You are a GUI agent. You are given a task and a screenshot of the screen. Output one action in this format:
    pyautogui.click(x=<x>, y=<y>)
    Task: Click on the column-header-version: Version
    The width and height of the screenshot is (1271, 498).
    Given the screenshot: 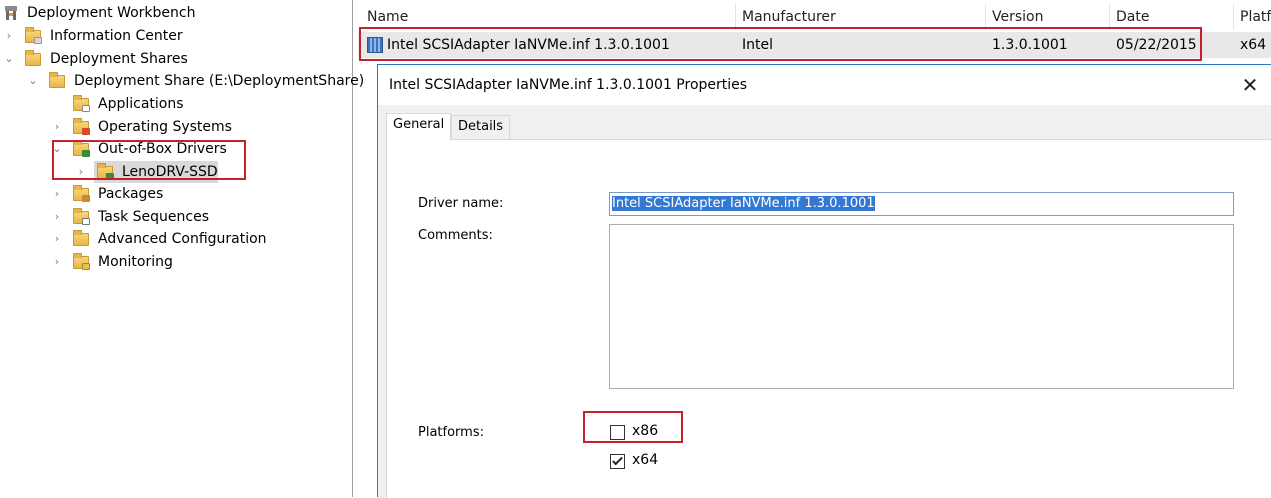 What is the action you would take?
    pyautogui.click(x=1047, y=16)
    